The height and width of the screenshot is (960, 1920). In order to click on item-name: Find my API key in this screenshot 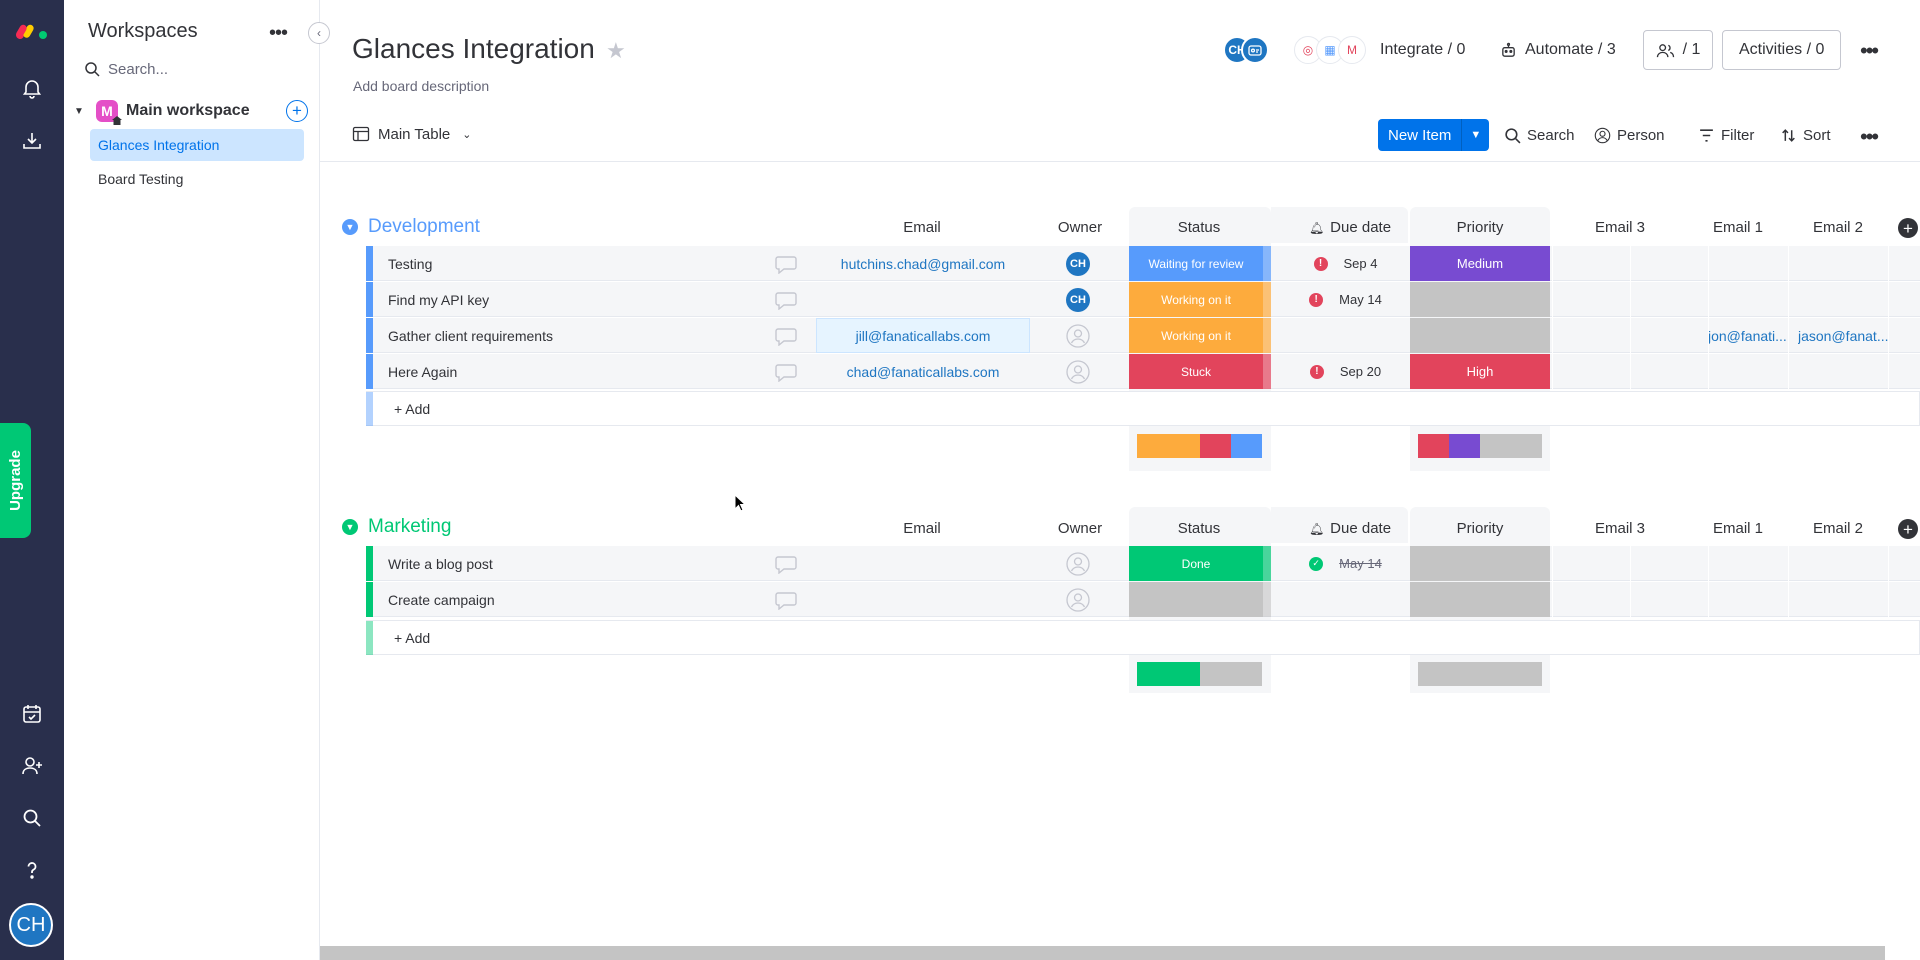, I will do `click(438, 299)`.